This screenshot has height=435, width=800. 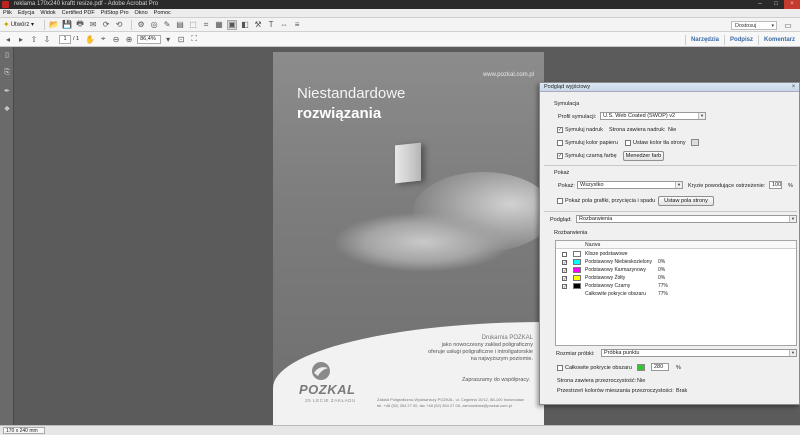 I want to click on simulate-paper-color-checkbox, so click(x=560, y=143).